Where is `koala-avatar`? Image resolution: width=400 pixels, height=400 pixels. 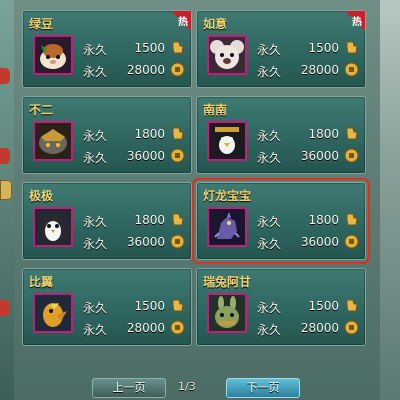 koala-avatar is located at coordinates (227, 55).